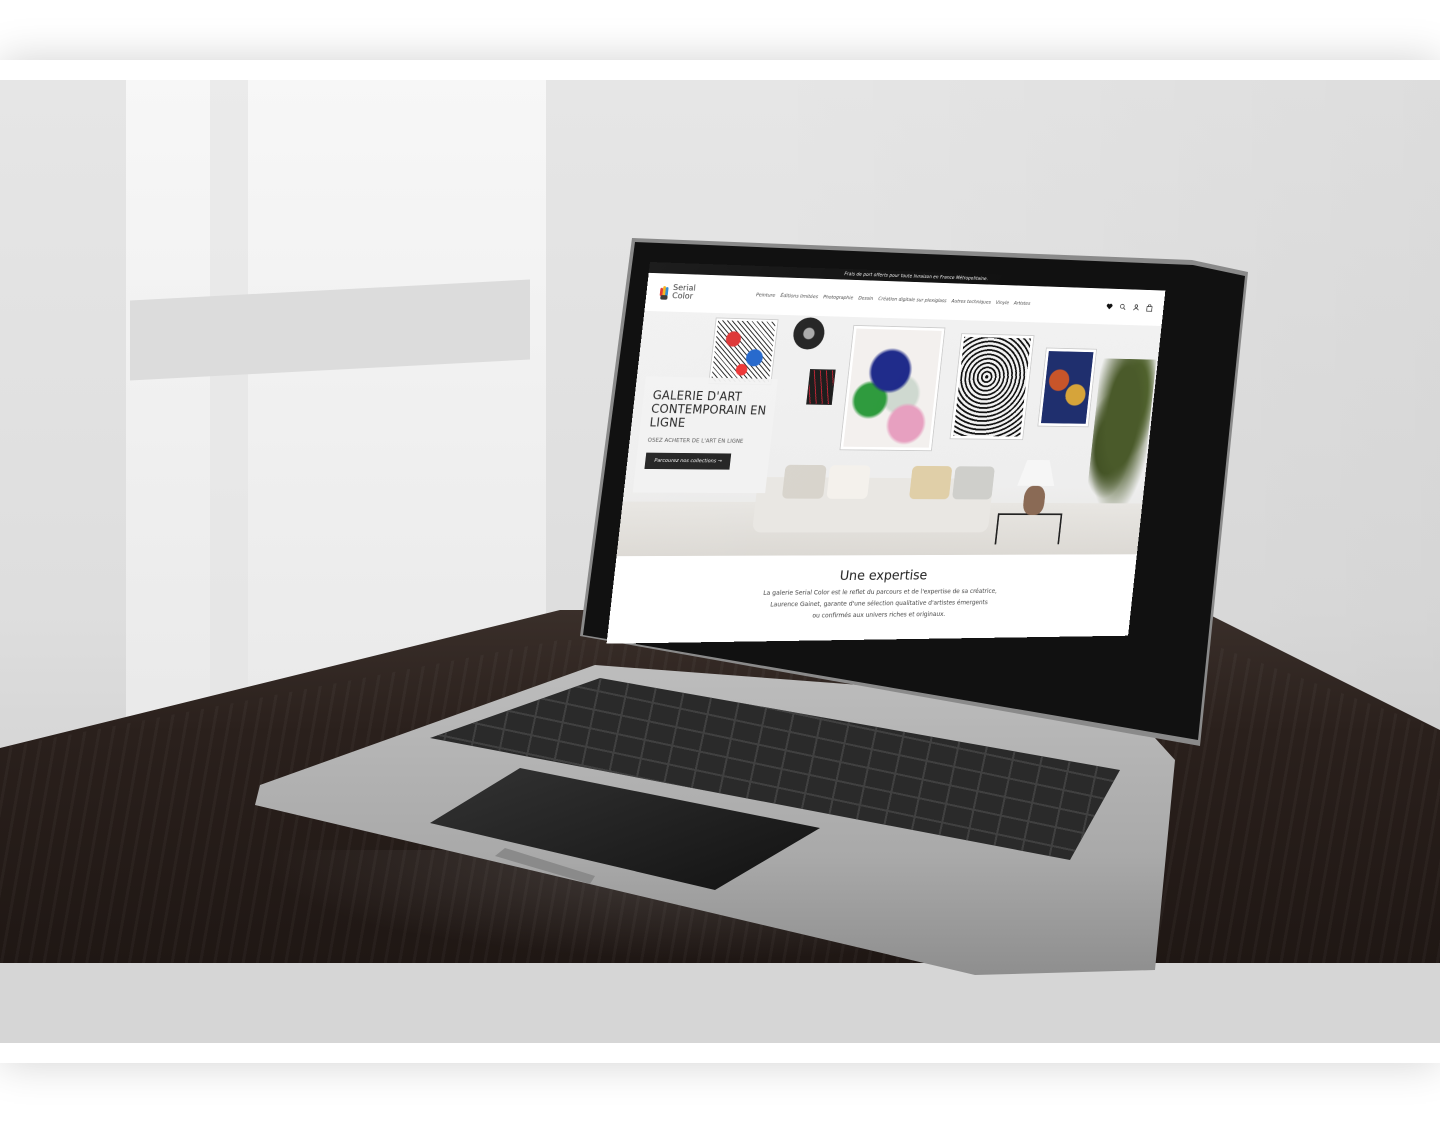  What do you see at coordinates (1129, 307) in the screenshot?
I see `header-icons` at bounding box center [1129, 307].